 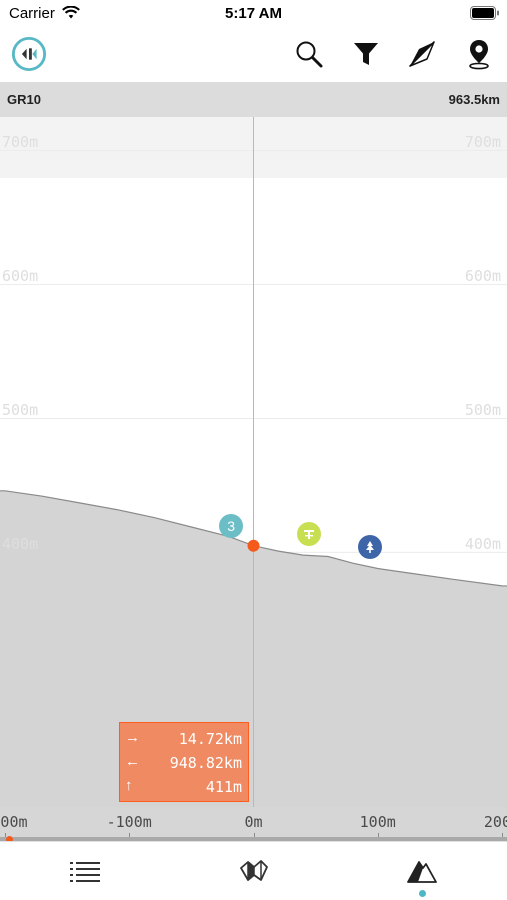 What do you see at coordinates (210, 739) in the screenshot?
I see `forward-distance: 14.72km` at bounding box center [210, 739].